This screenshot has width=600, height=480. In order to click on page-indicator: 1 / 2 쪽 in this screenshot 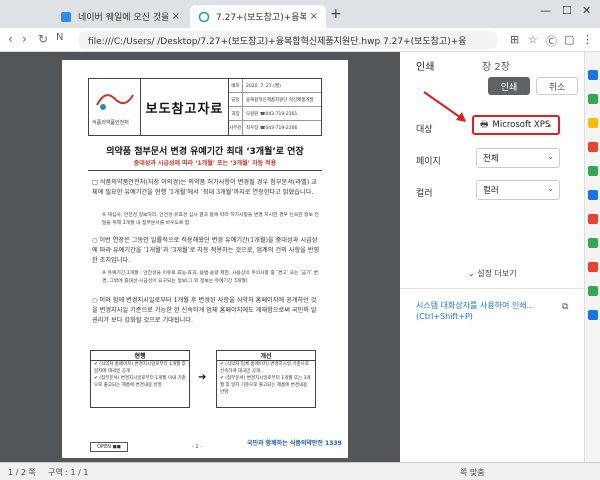, I will do `click(22, 472)`.